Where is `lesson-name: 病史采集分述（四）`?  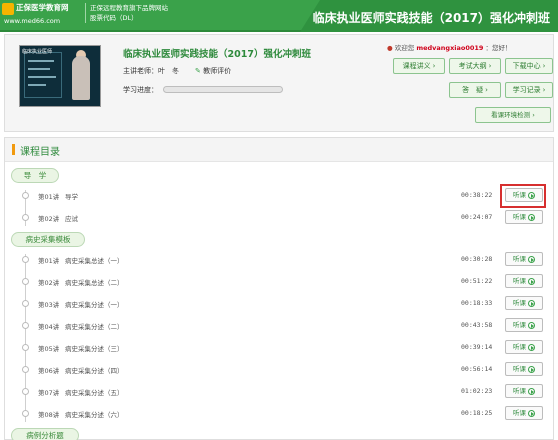 lesson-name: 病史采集分述（四） is located at coordinates (94, 371).